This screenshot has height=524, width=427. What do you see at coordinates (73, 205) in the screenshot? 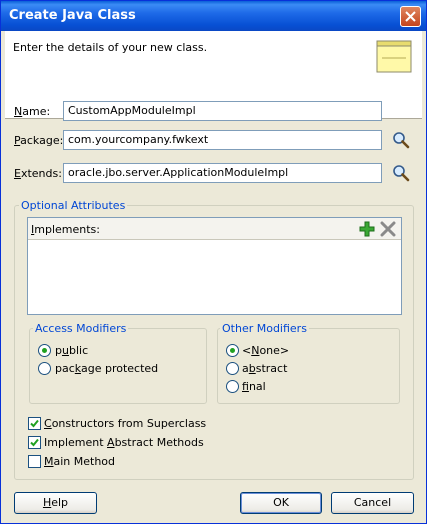
I see `optional-attributes-title: Optional Attributes` at bounding box center [73, 205].